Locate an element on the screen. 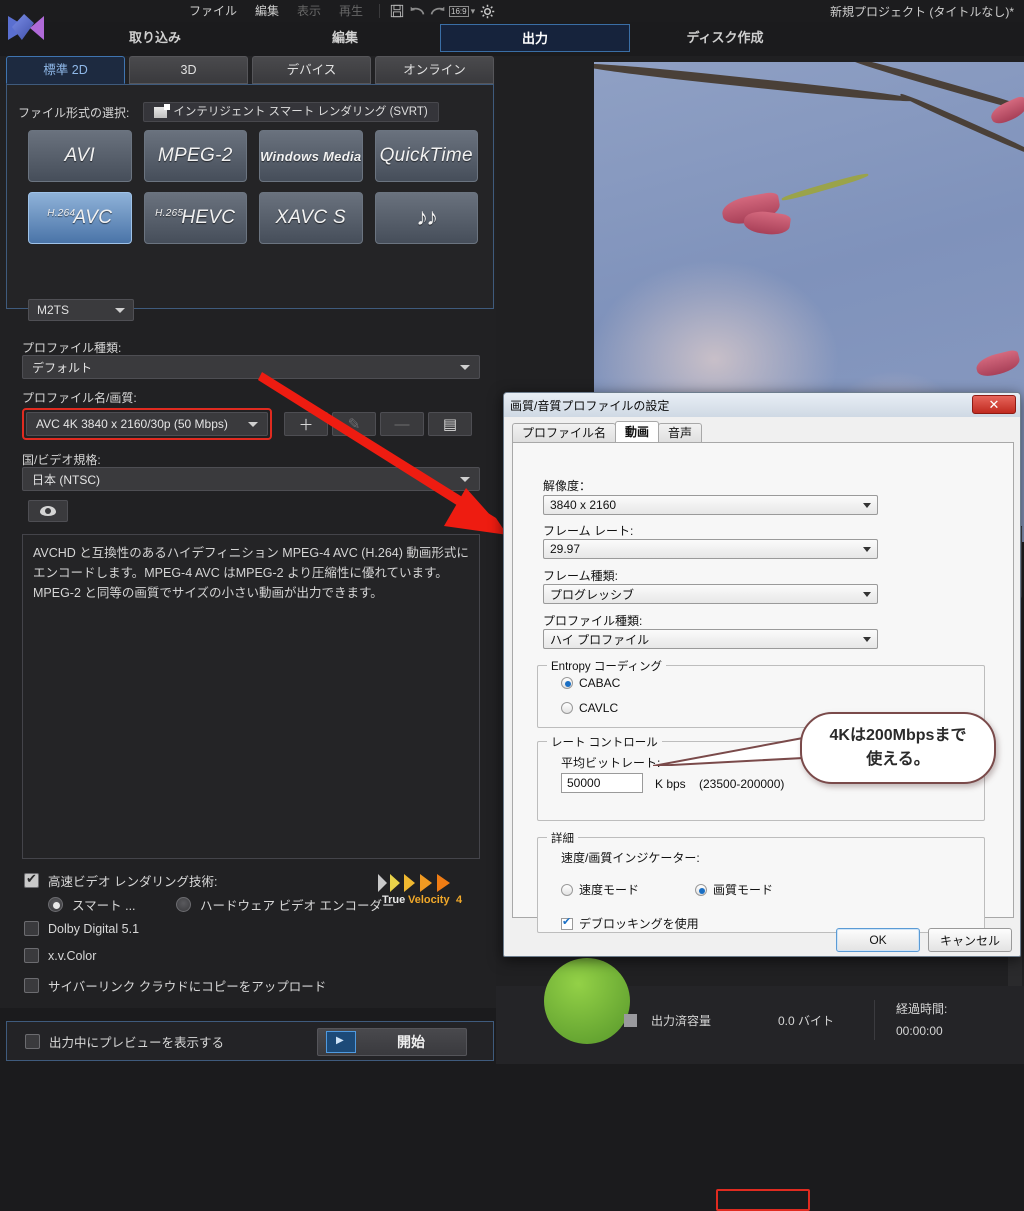 Image resolution: width=1024 pixels, height=1211 pixels. menu-edit: 編集 is located at coordinates (267, 11).